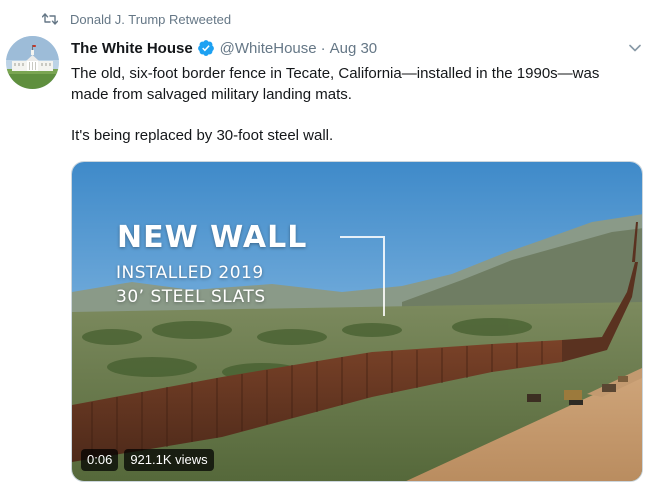 This screenshot has height=497, width=653. Describe the element at coordinates (206, 48) in the screenshot. I see `verified-badge-icon` at that location.